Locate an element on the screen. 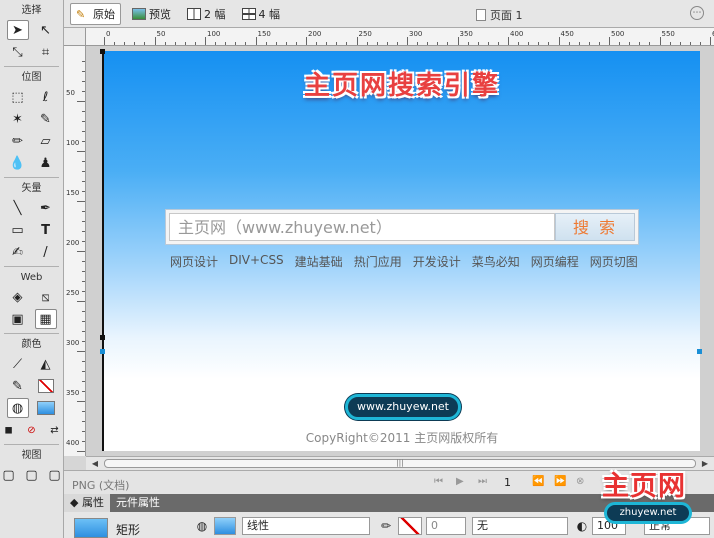 This screenshot has height=538, width=714. scale-tool-icon: ⤡ is located at coordinates (18, 52).